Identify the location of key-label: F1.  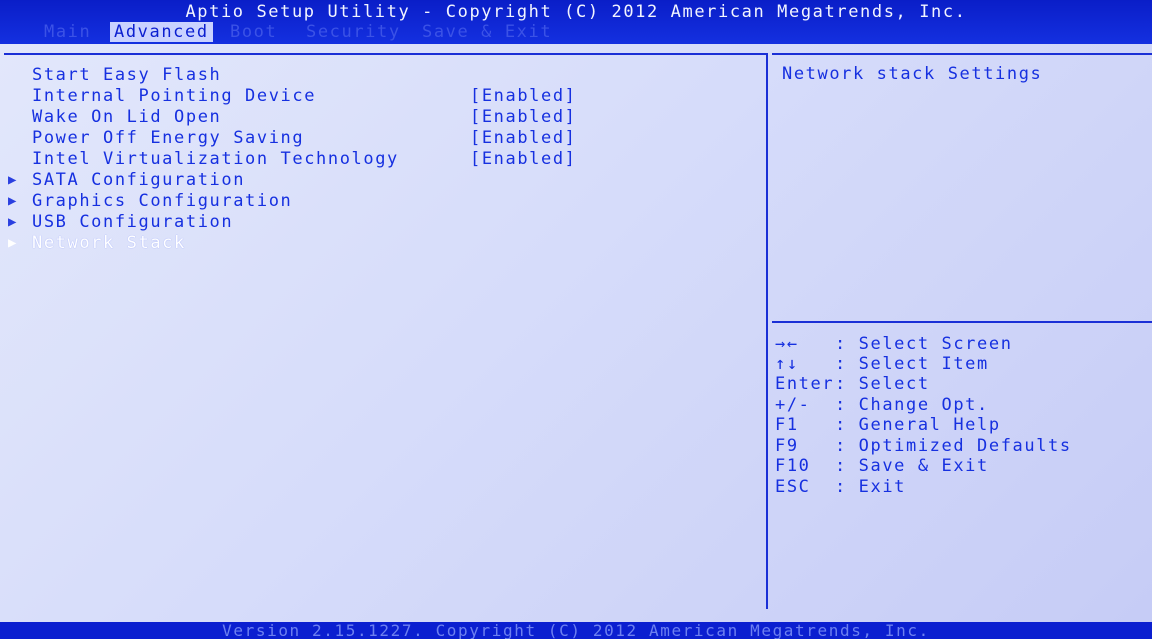
(787, 425).